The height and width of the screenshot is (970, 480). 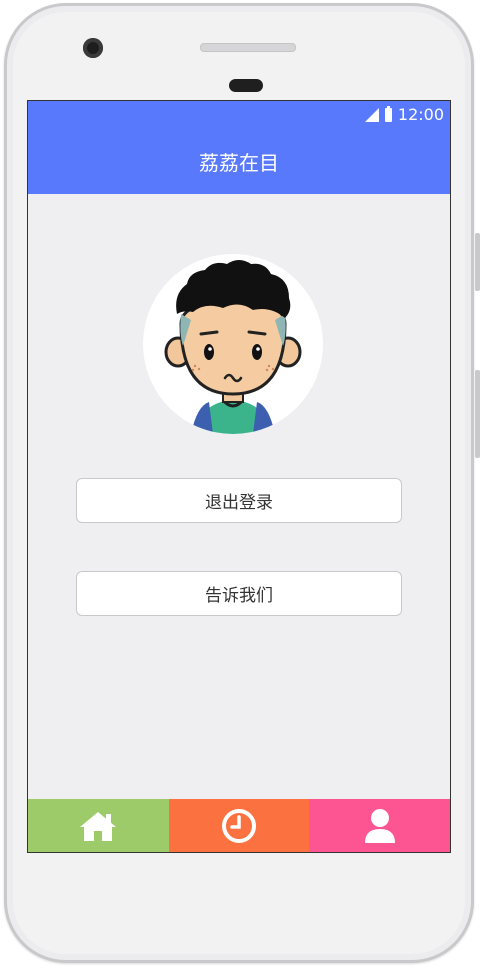 I want to click on avatar-illustration, so click(x=233, y=347).